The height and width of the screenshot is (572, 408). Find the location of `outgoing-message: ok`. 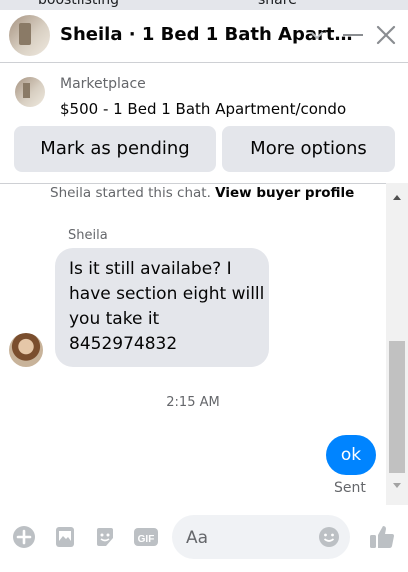

outgoing-message: ok is located at coordinates (351, 455).